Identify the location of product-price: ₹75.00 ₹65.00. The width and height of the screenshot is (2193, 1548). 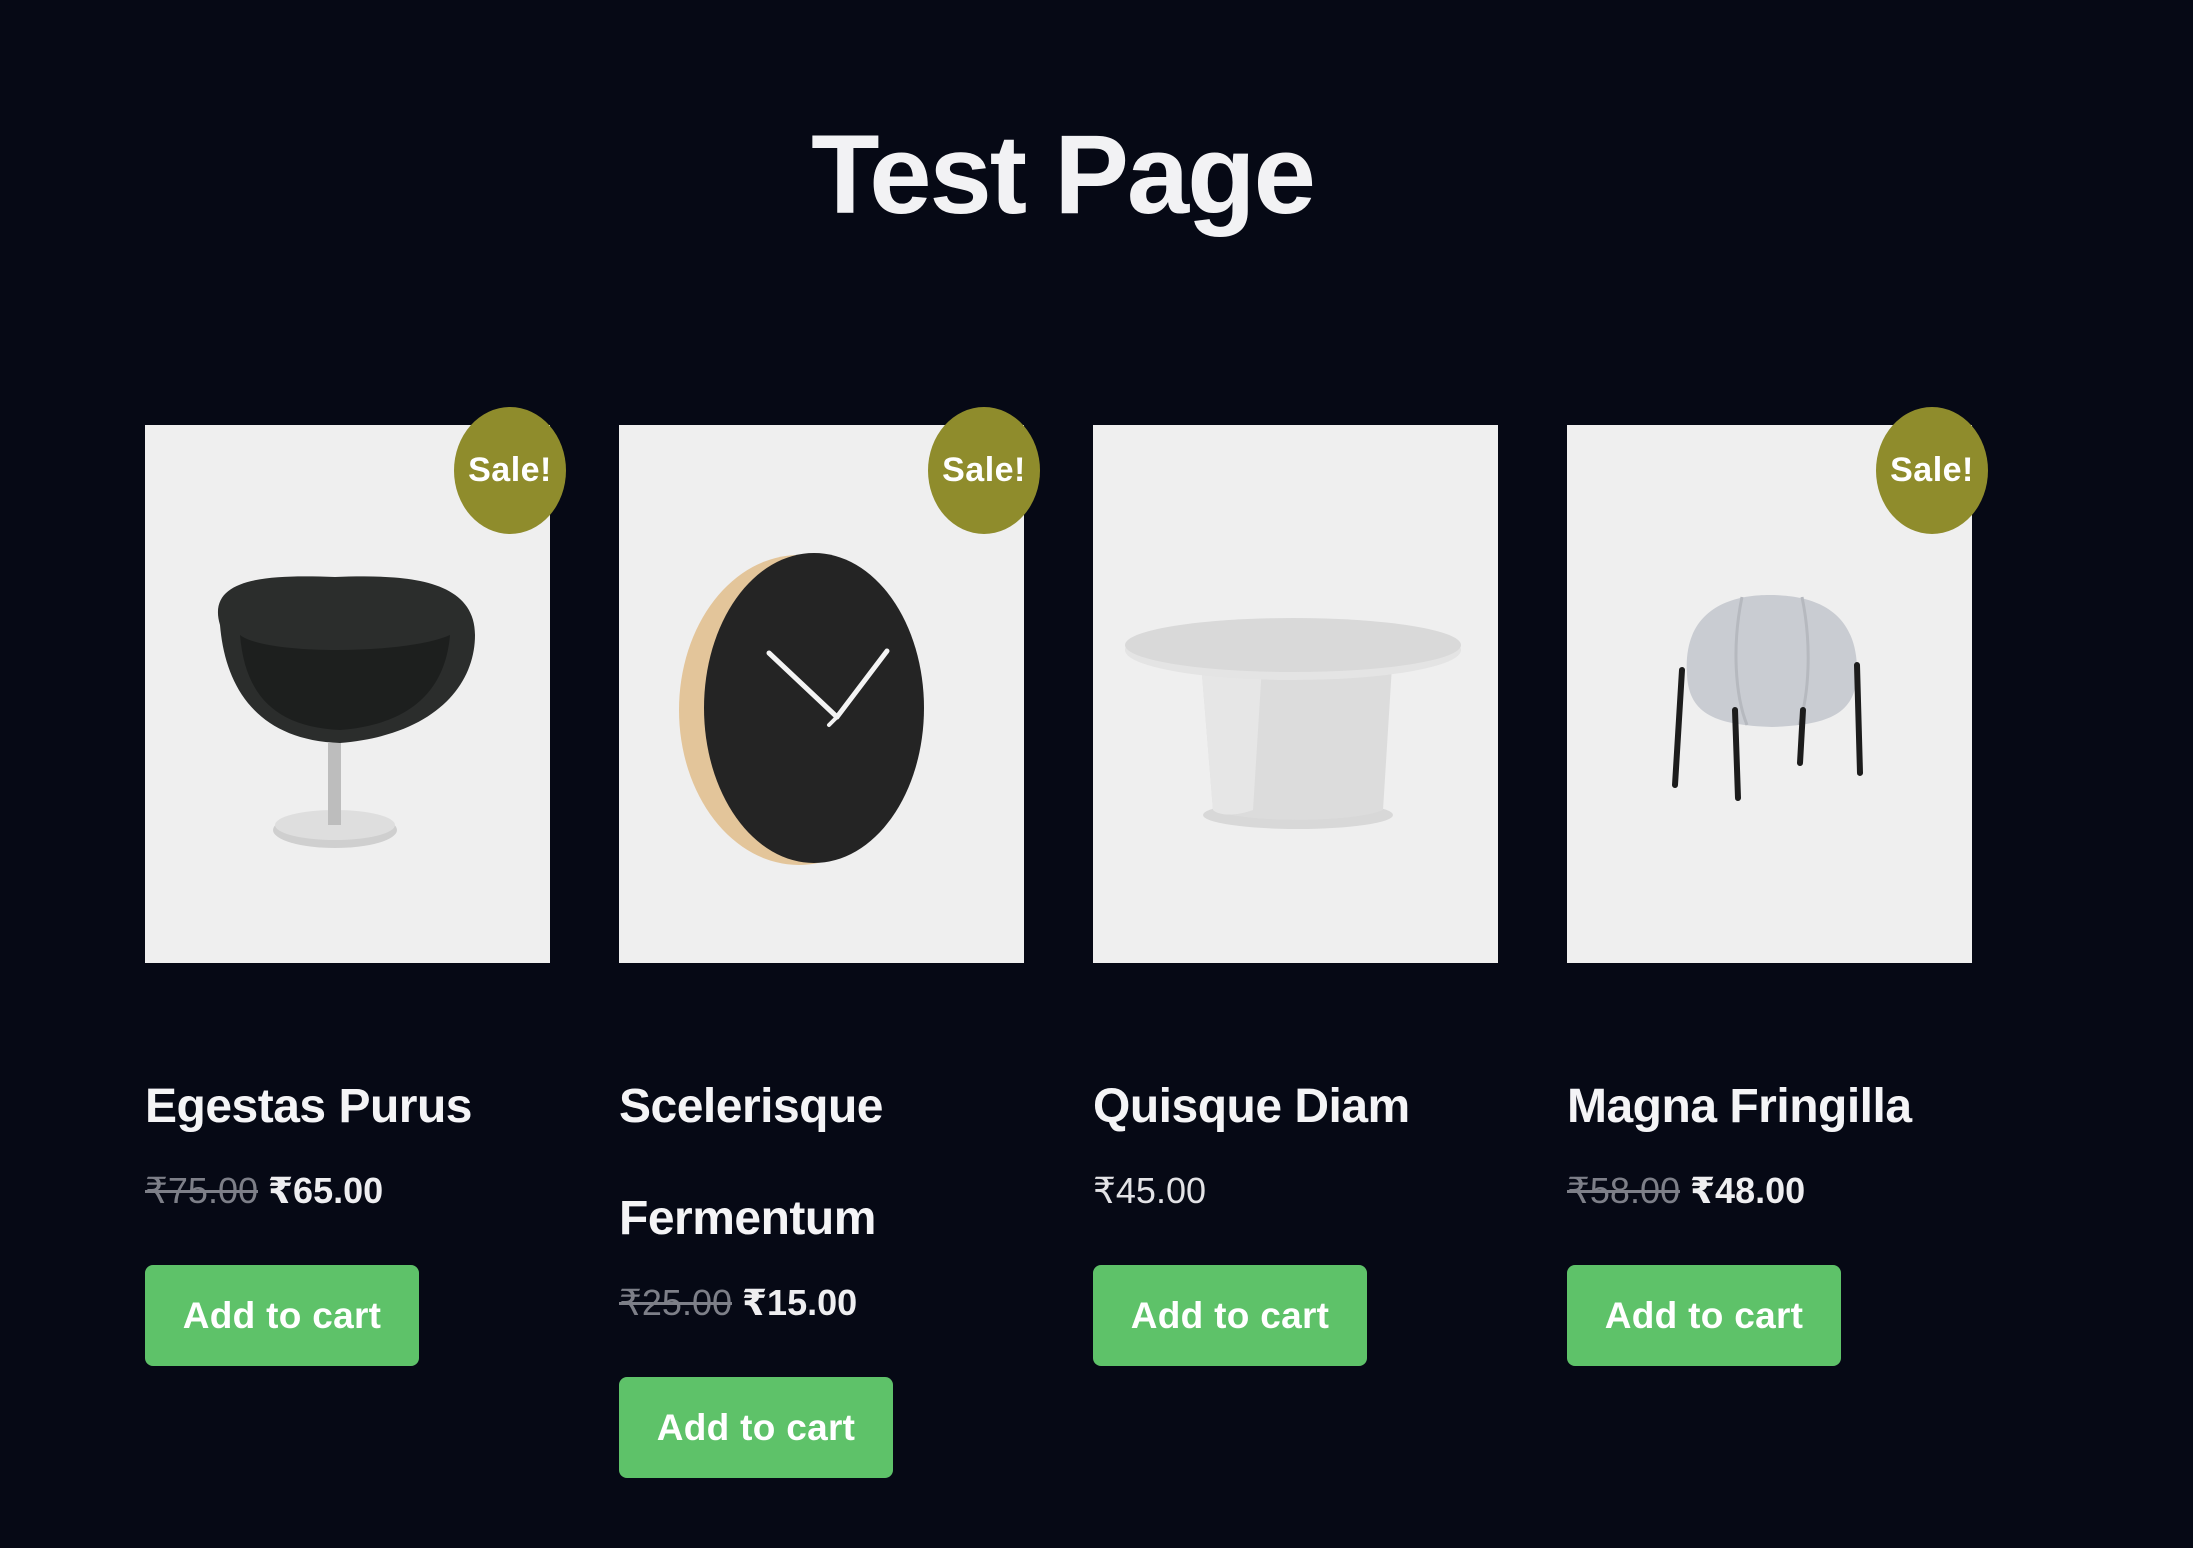
(348, 1191).